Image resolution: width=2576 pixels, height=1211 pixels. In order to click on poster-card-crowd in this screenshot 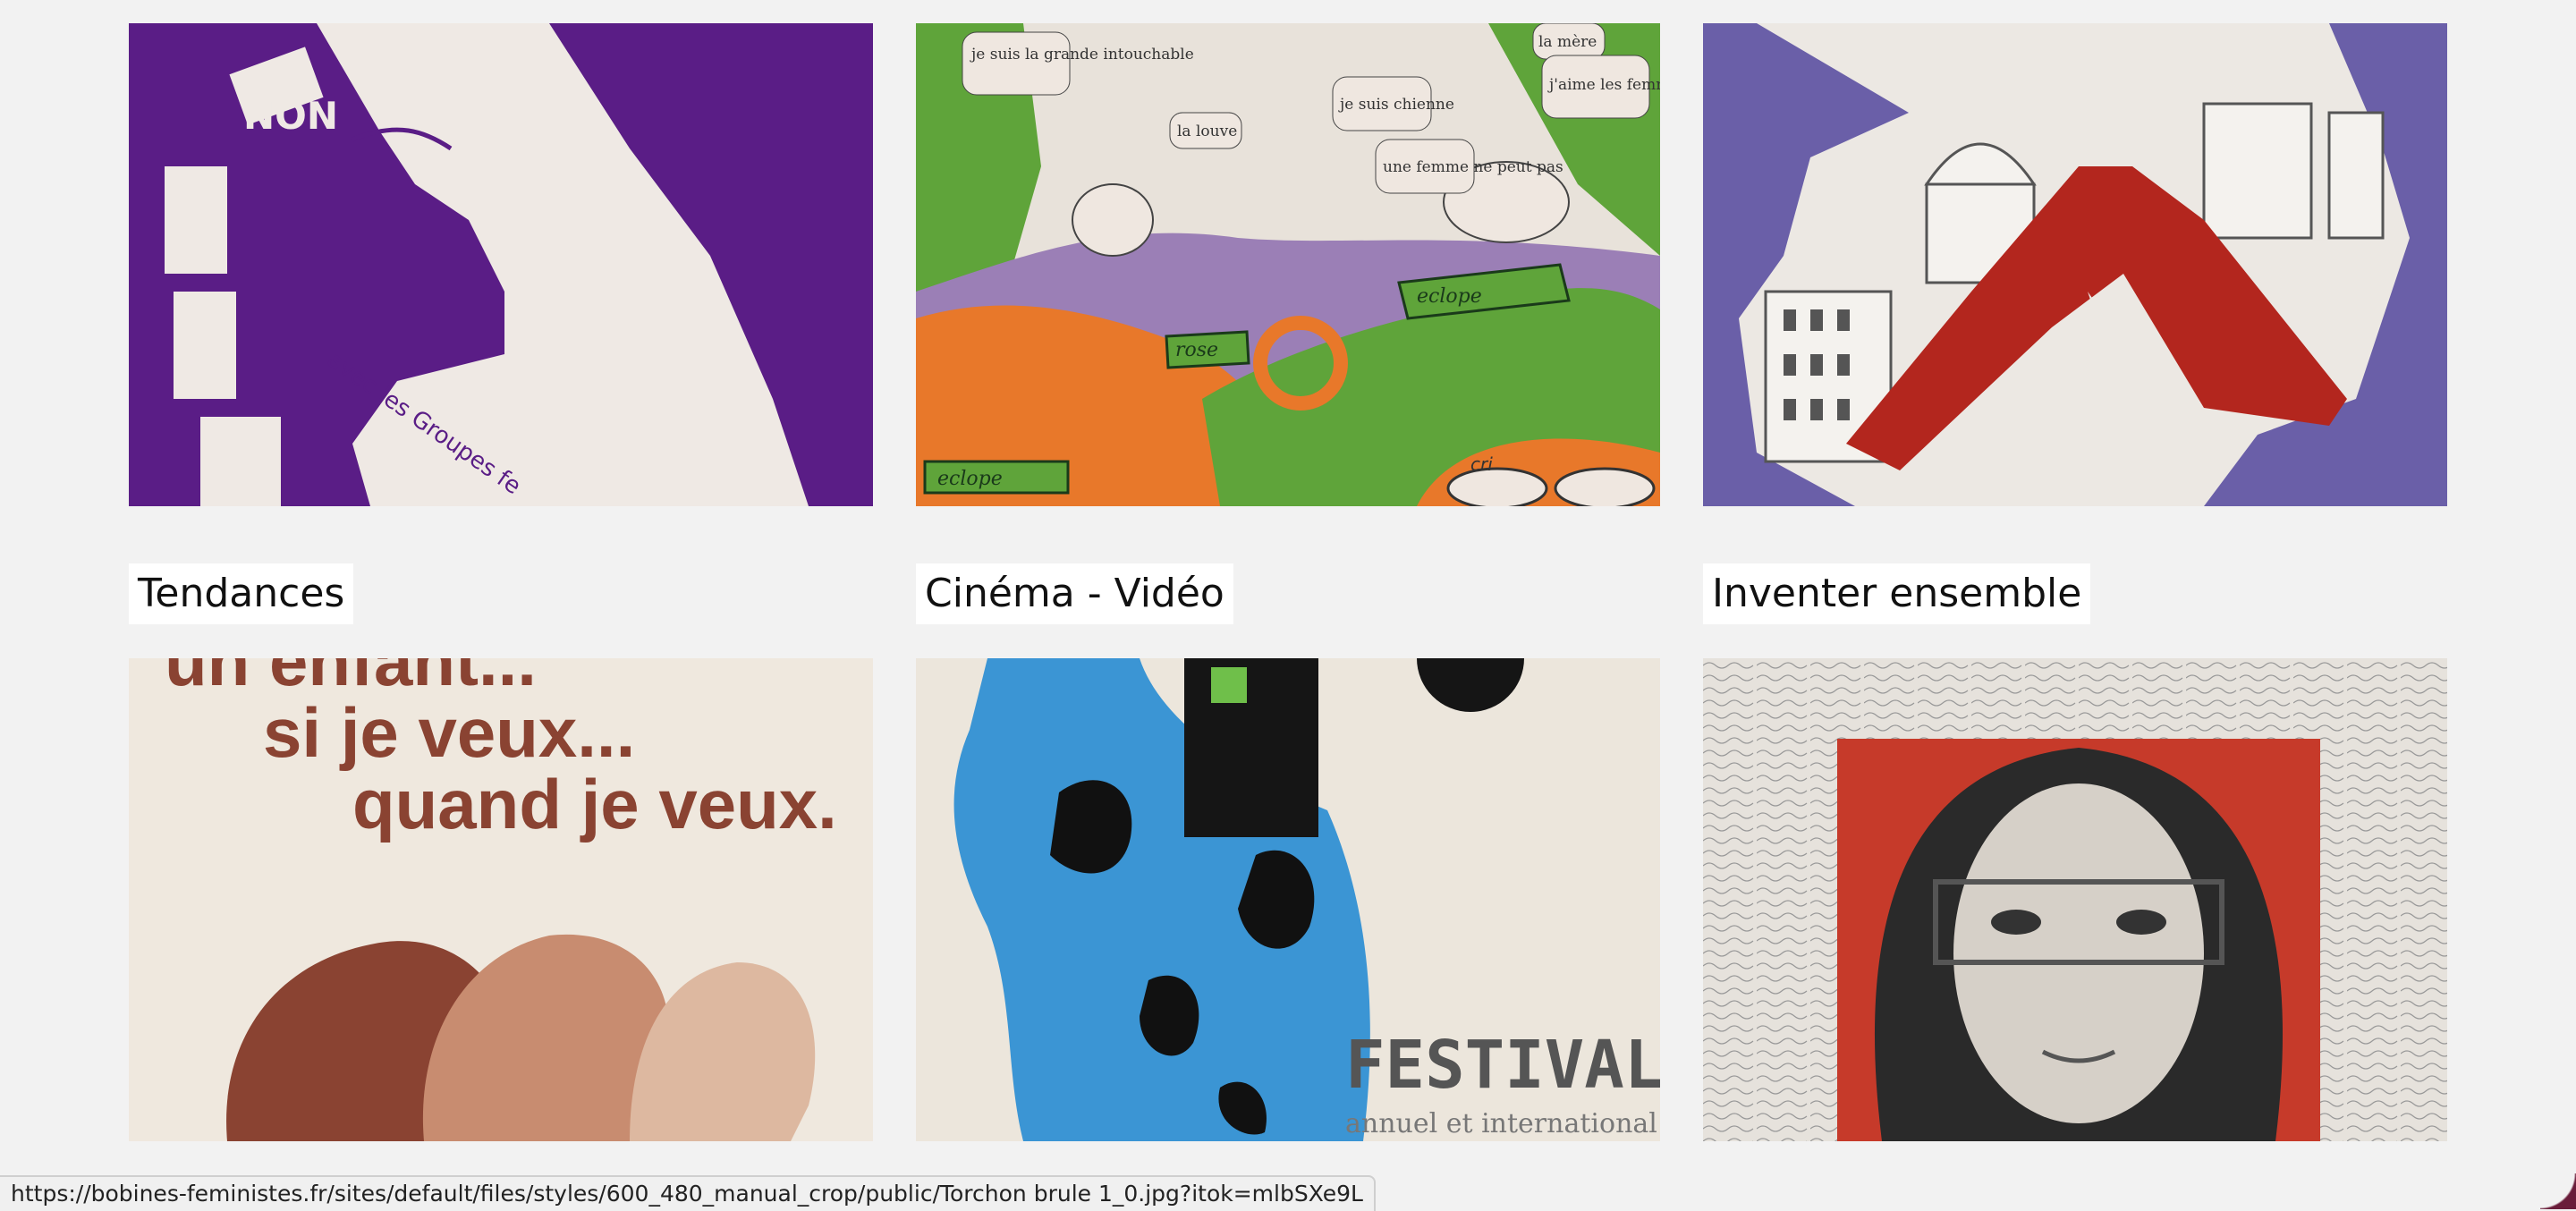, I will do `click(2075, 264)`.